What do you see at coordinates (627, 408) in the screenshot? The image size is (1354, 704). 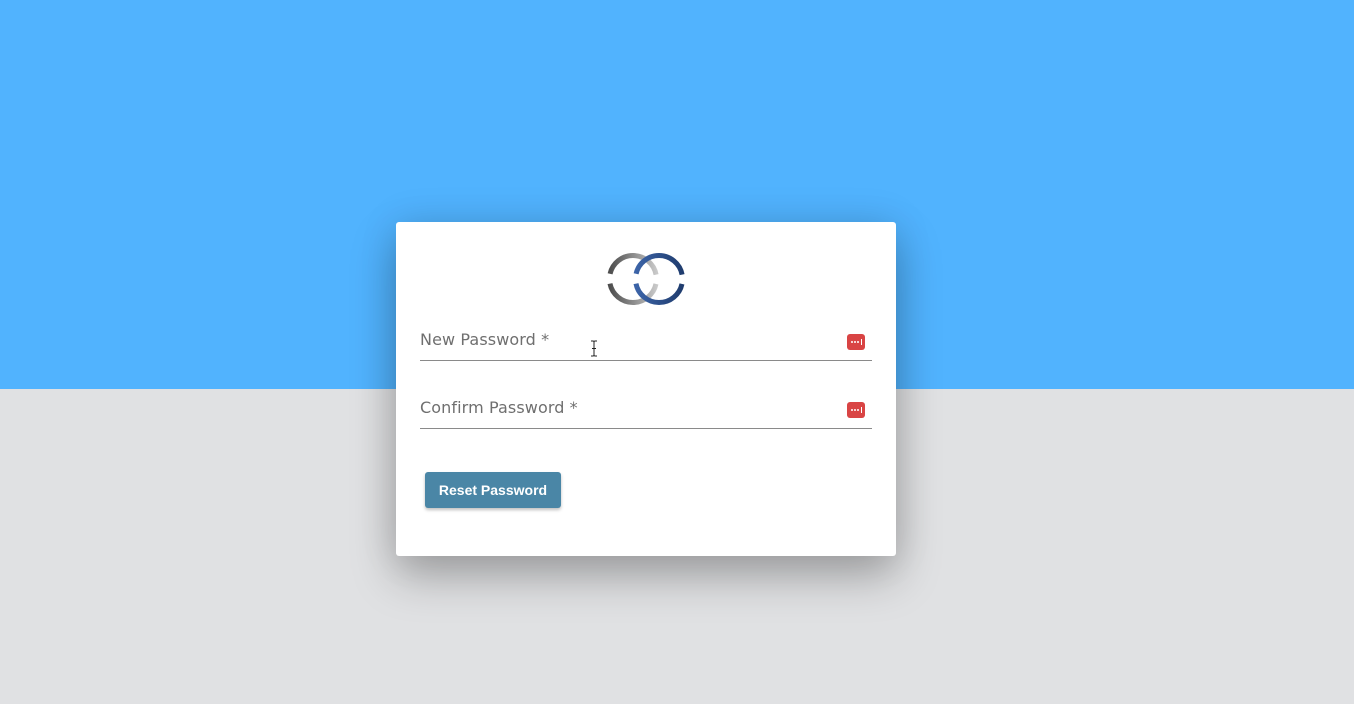 I see `confirm-password-input` at bounding box center [627, 408].